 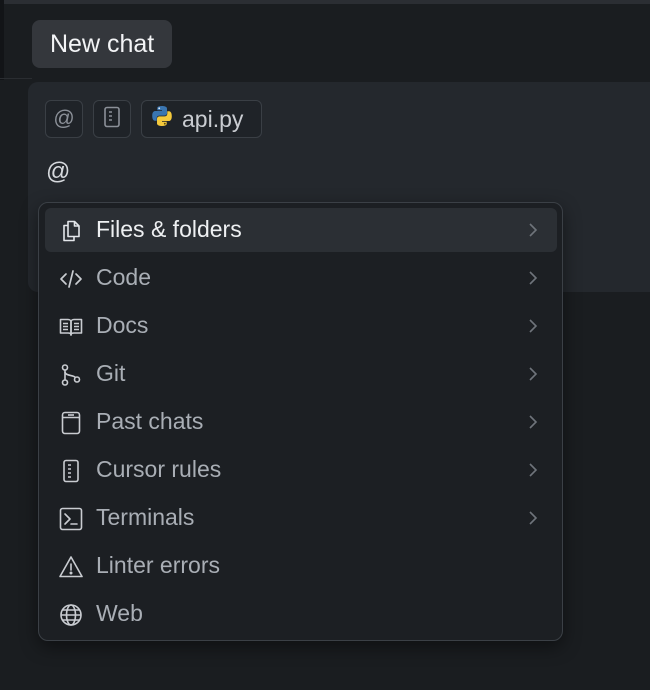 What do you see at coordinates (122, 325) in the screenshot?
I see `menu-item-label: Docs` at bounding box center [122, 325].